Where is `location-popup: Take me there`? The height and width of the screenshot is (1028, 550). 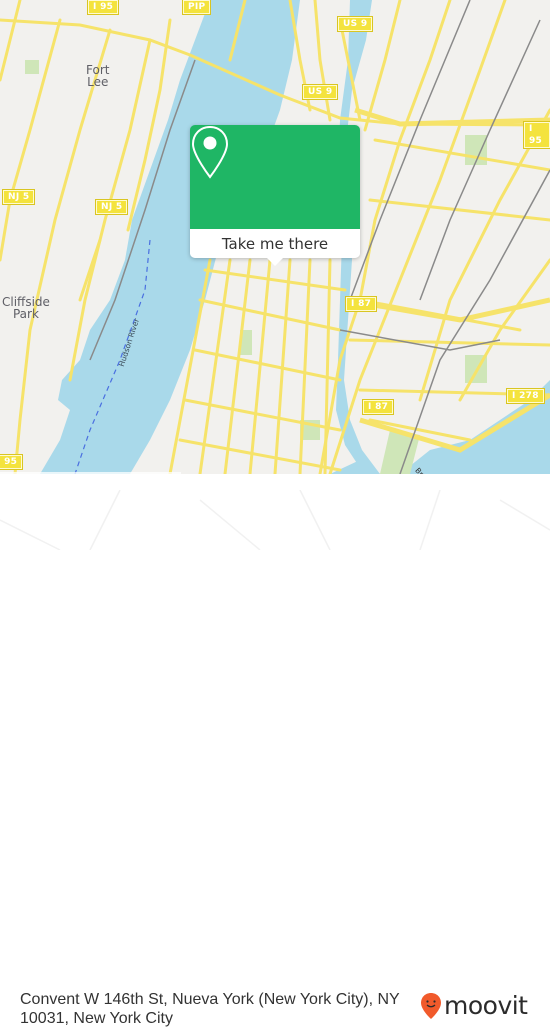
location-popup: Take me there is located at coordinates (275, 195).